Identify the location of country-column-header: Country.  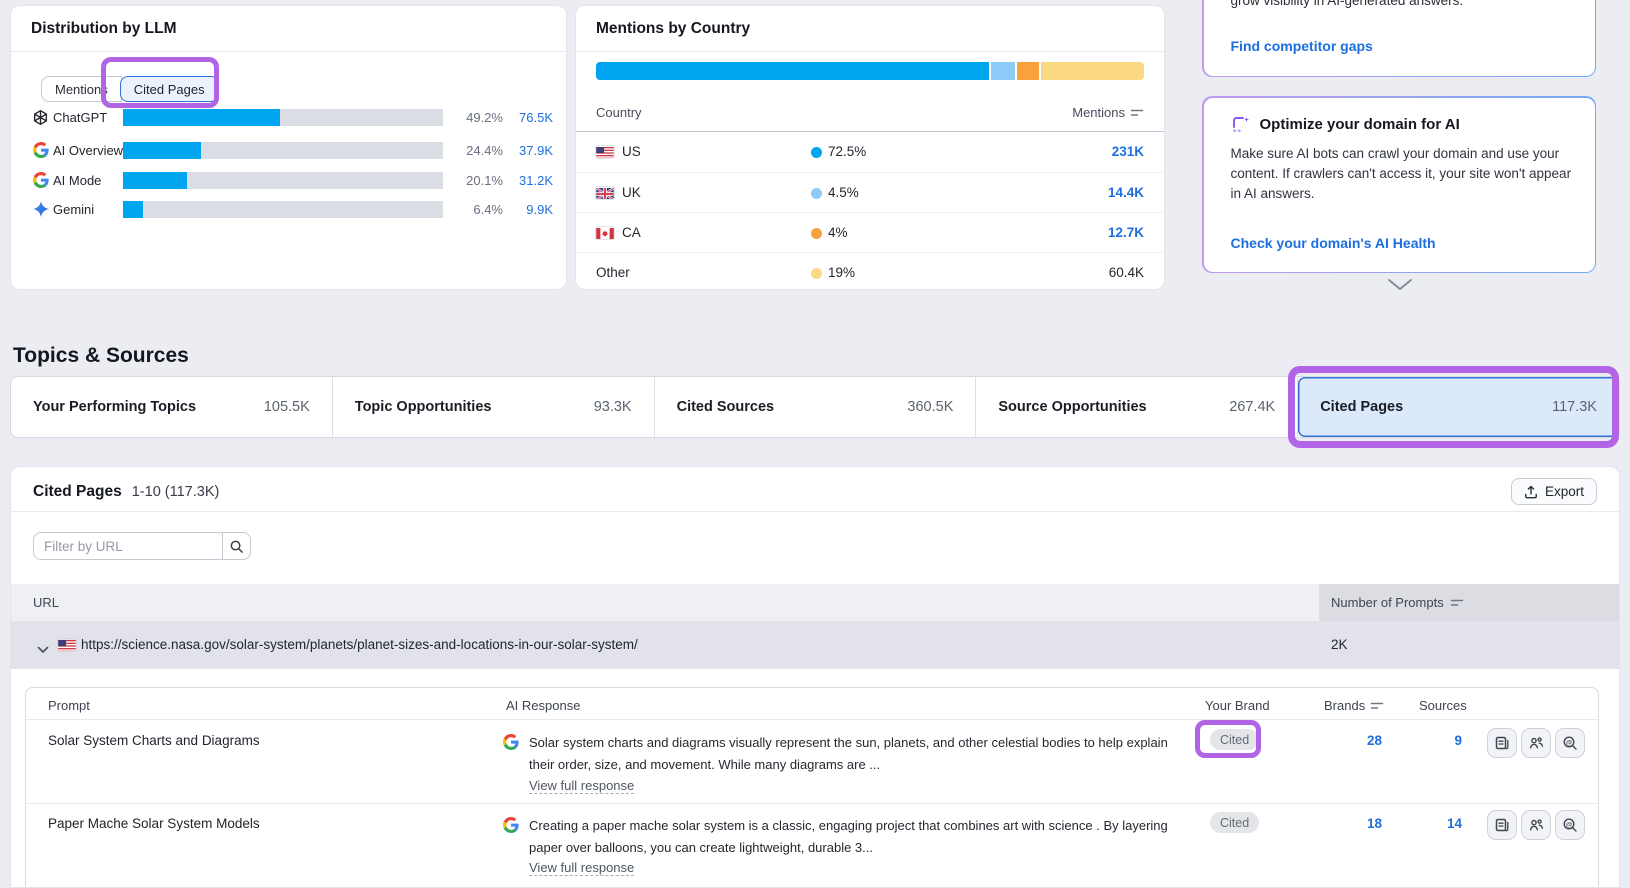
(619, 112).